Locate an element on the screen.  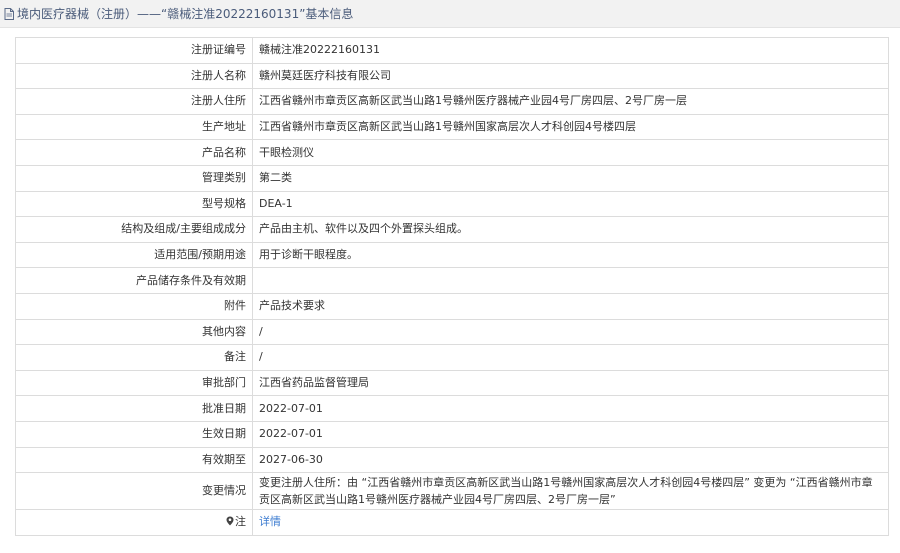
table-row: 附件 产品技术要求 is located at coordinates (452, 306).